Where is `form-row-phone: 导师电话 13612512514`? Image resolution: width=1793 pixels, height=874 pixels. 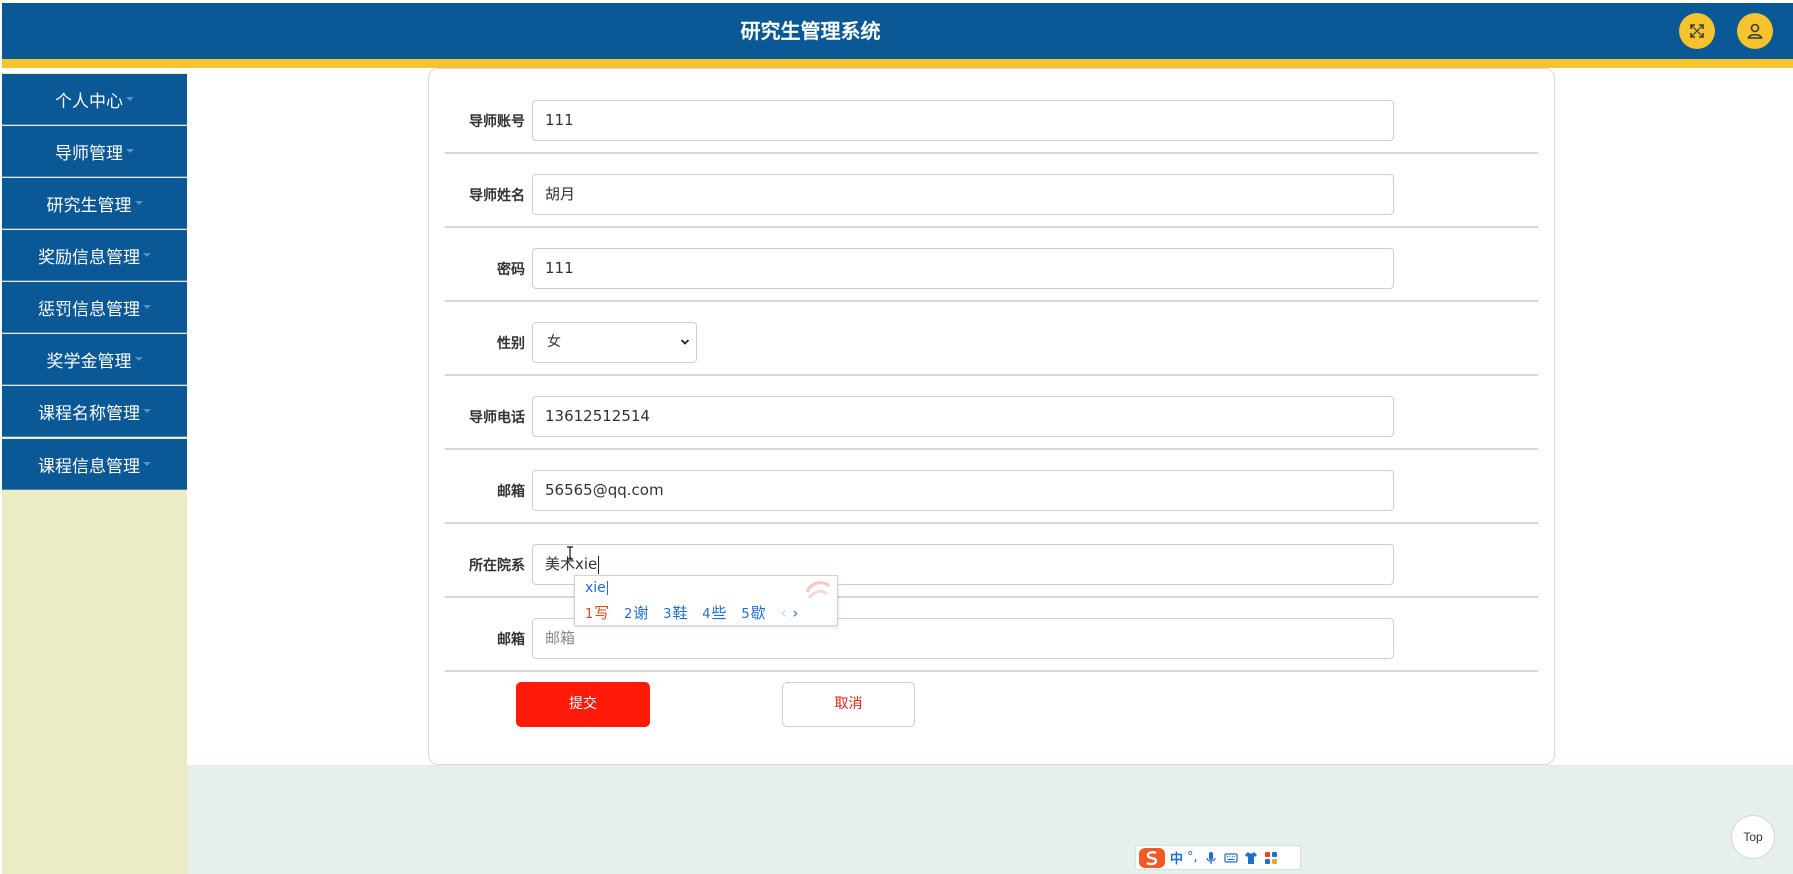
form-row-phone: 导师电话 13612512514 is located at coordinates (991, 413).